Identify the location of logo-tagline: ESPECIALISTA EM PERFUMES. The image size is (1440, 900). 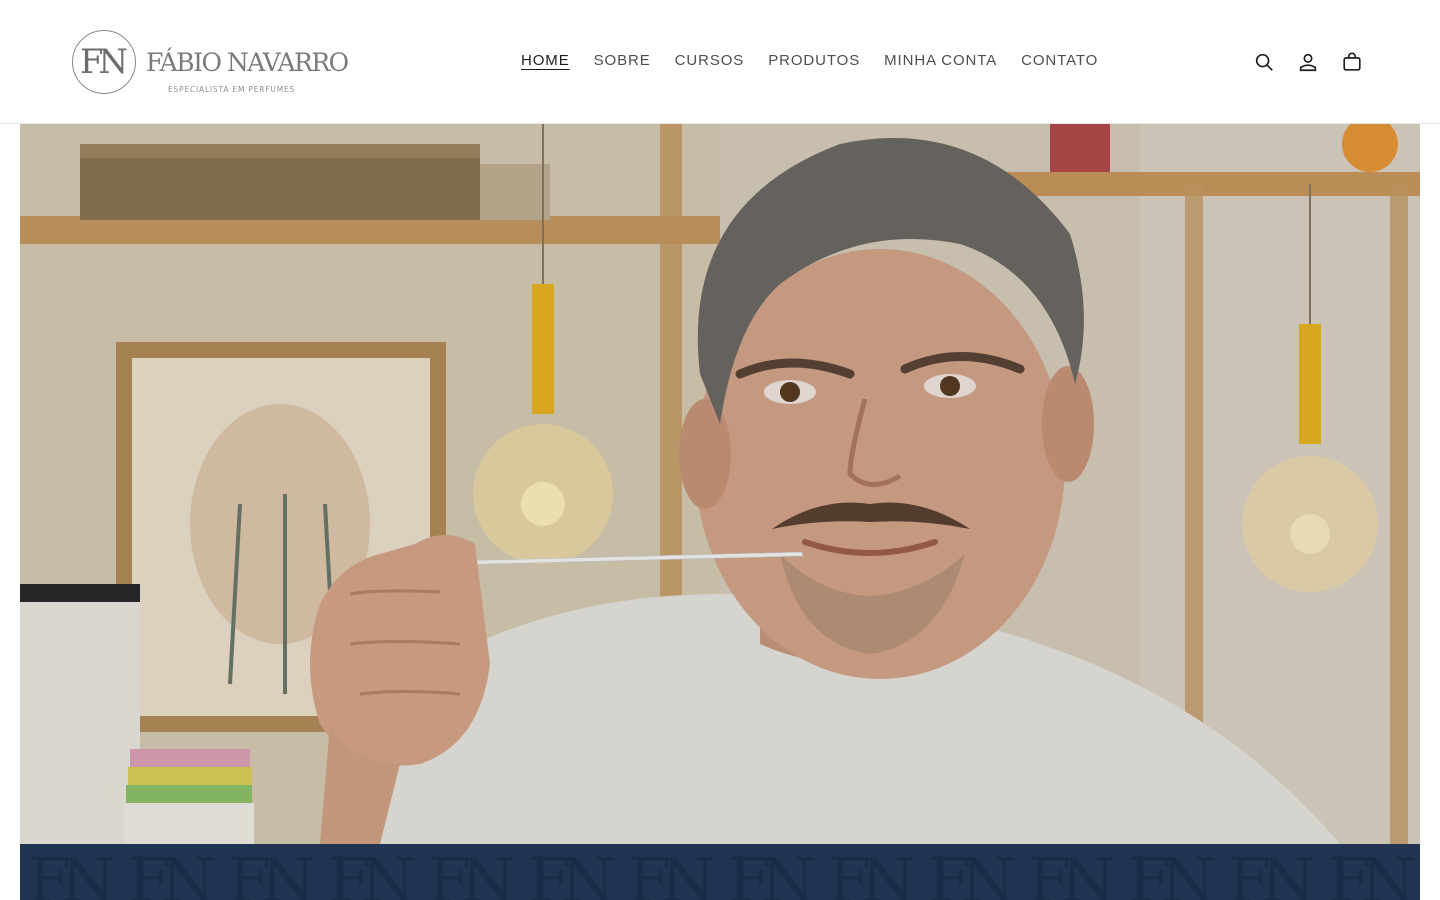
(232, 89).